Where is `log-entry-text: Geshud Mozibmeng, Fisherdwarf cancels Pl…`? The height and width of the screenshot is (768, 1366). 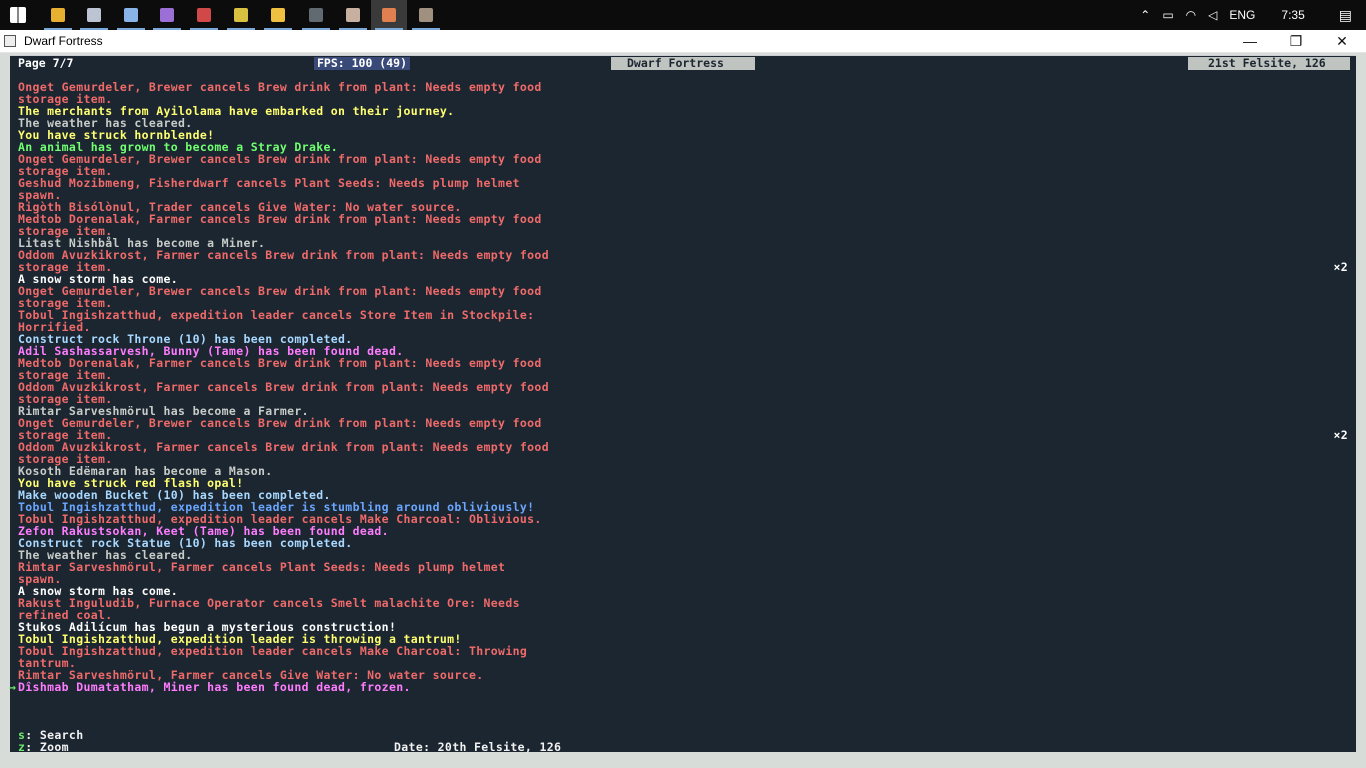
log-entry-text: Geshud Mozibmeng, Fisherdwarf cancels Pl… is located at coordinates (269, 183).